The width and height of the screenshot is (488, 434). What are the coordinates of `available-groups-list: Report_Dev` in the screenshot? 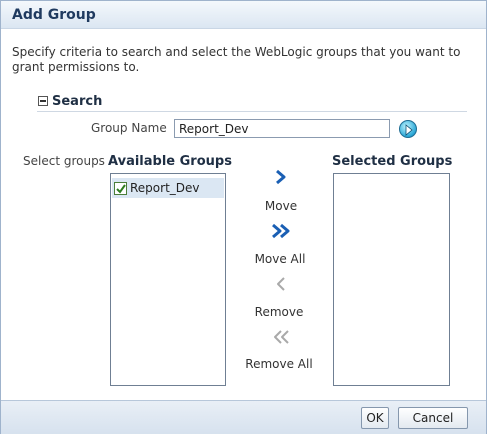 It's located at (168, 279).